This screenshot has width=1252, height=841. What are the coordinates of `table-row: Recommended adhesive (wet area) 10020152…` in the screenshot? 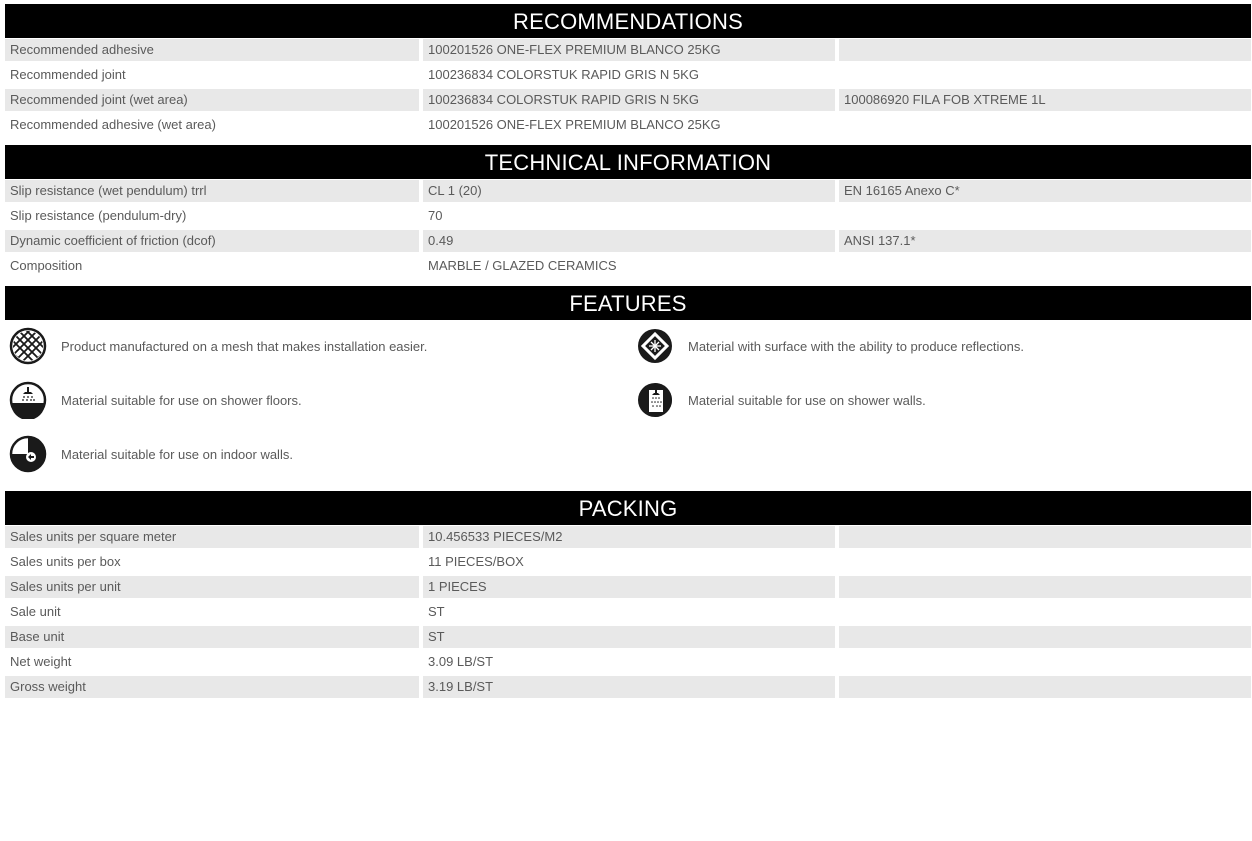 It's located at (628, 124).